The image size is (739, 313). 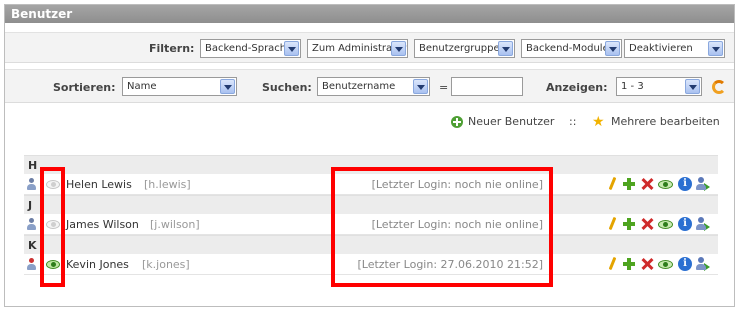 I want to click on sort-select: Name, so click(x=179, y=86).